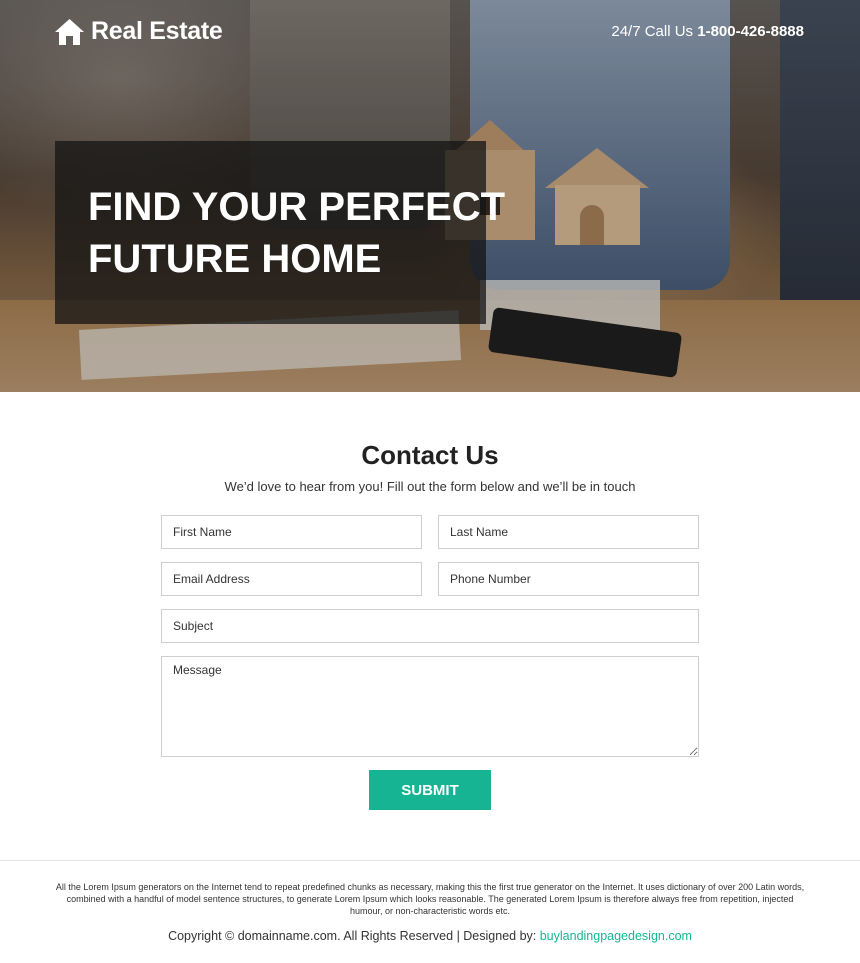  I want to click on brand-logo: Real Estate, so click(138, 31).